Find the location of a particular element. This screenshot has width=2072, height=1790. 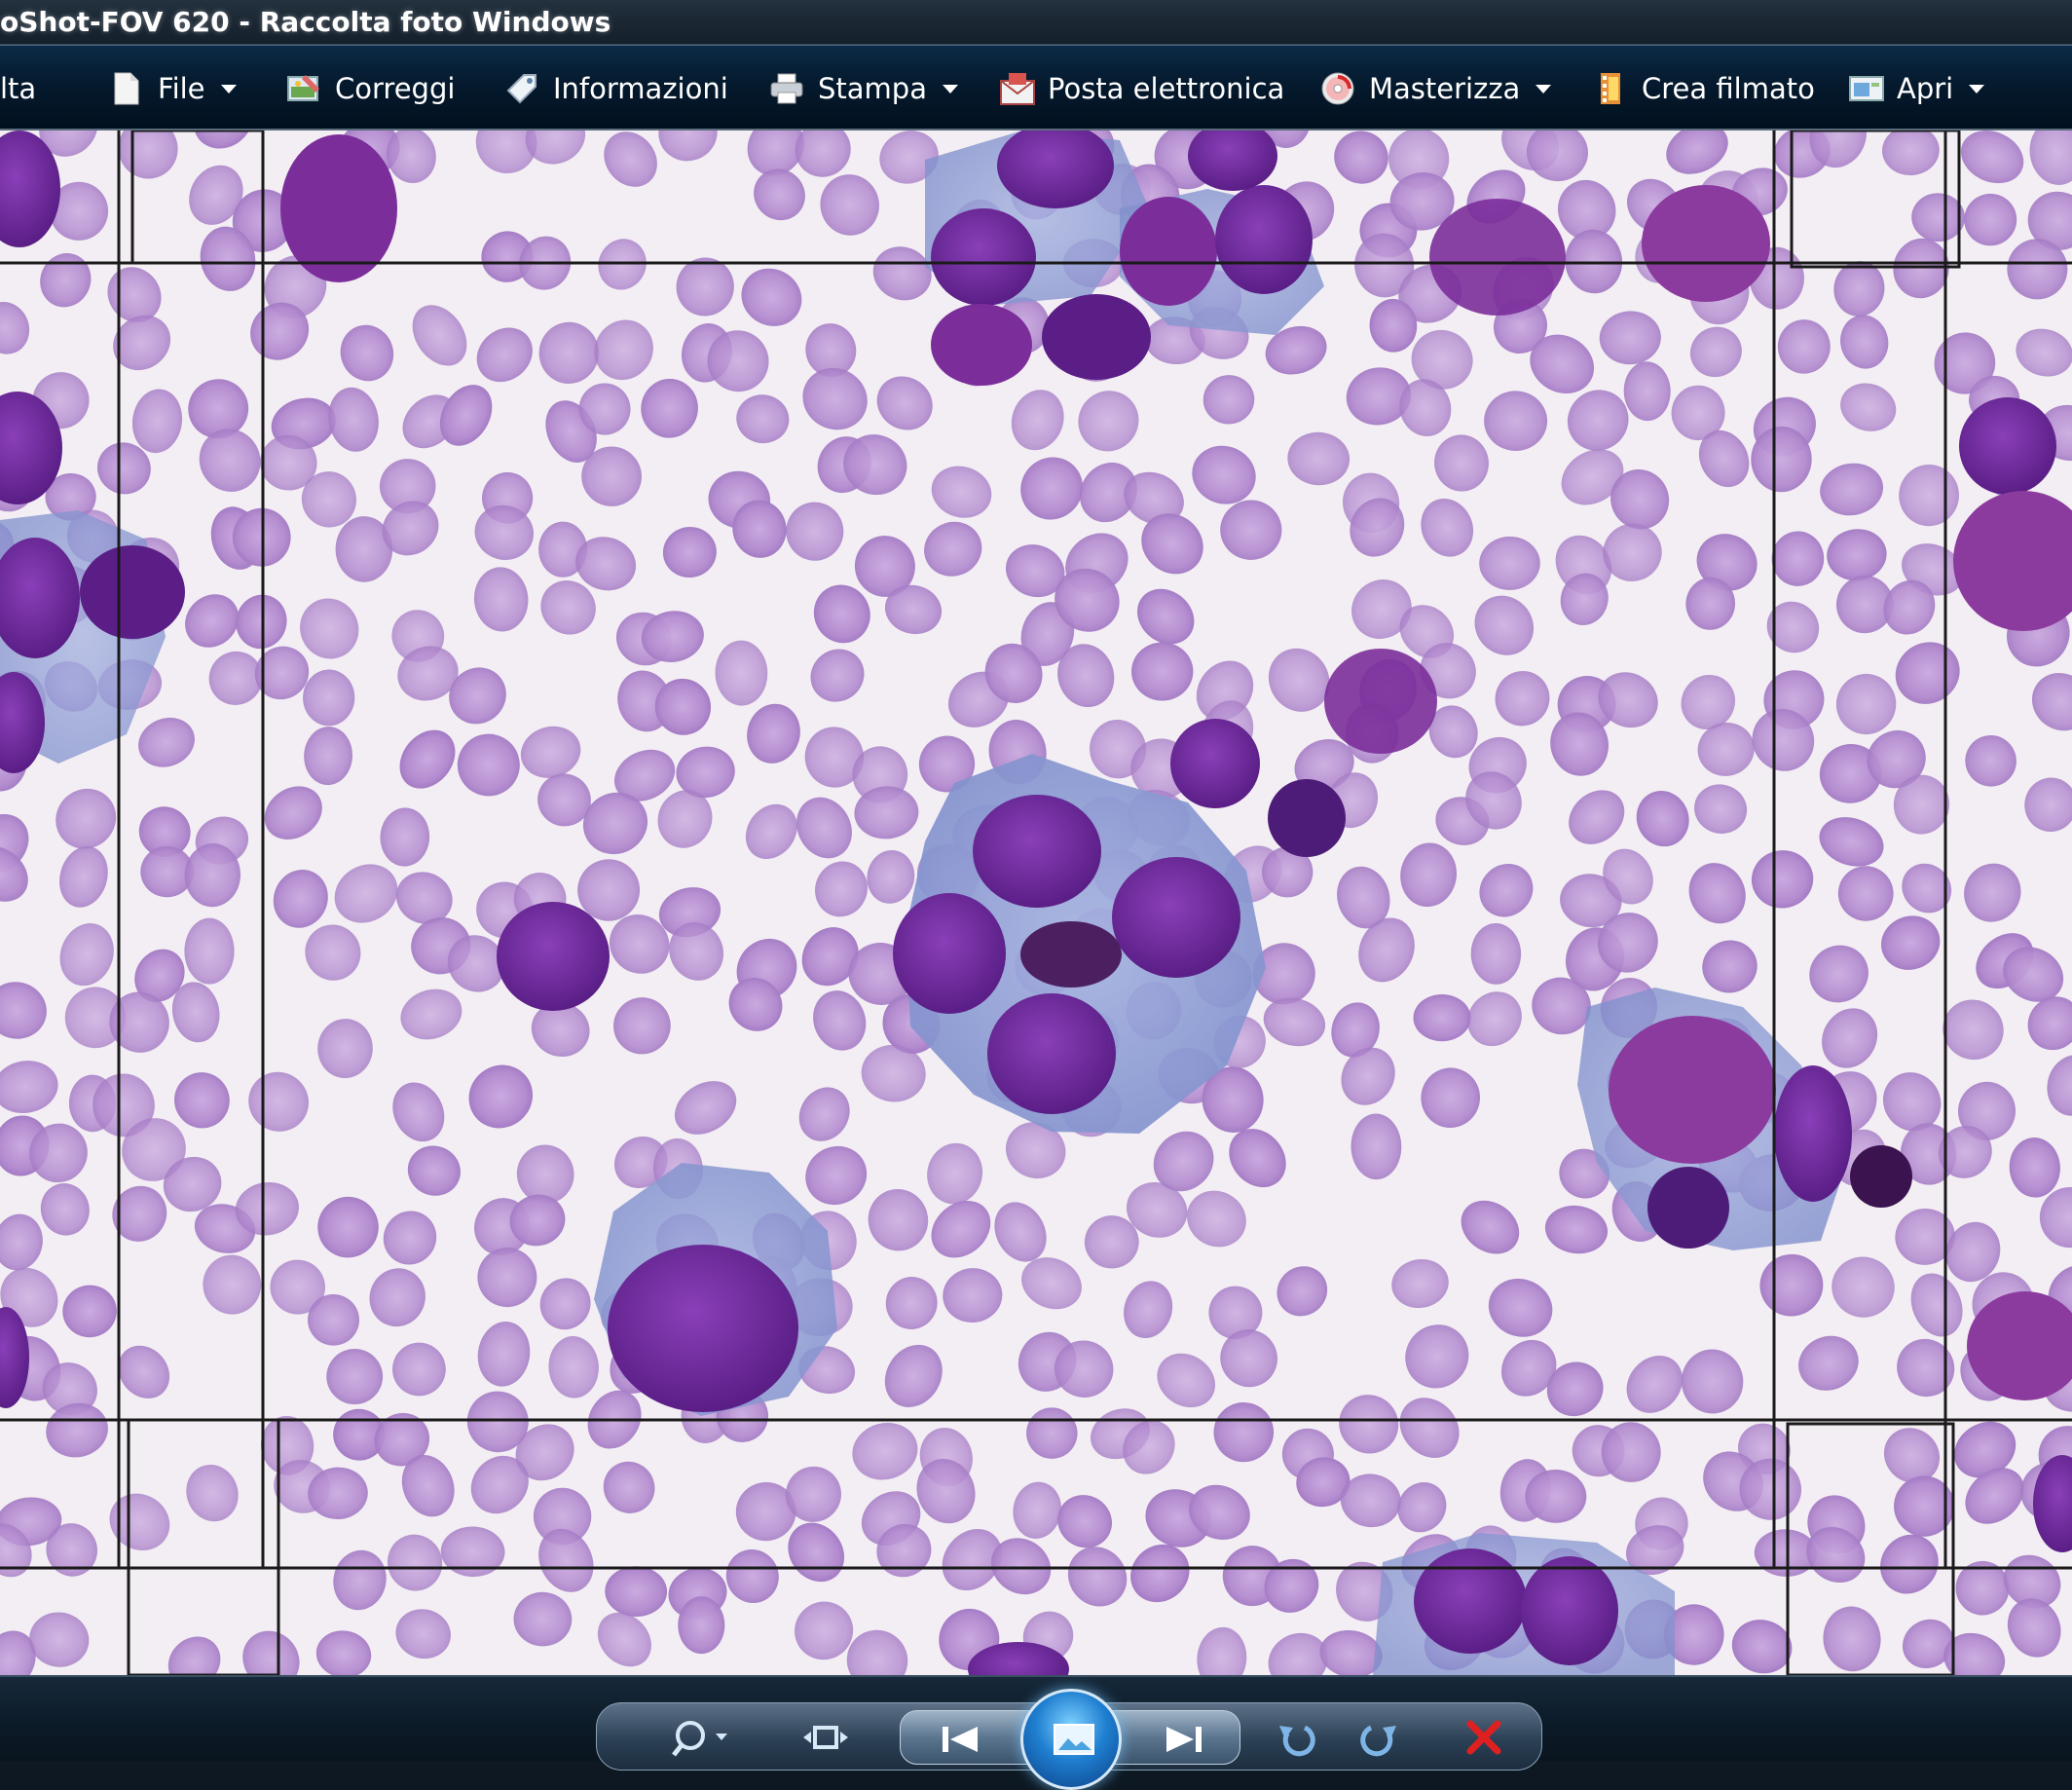

email-icon is located at coordinates (1017, 88).